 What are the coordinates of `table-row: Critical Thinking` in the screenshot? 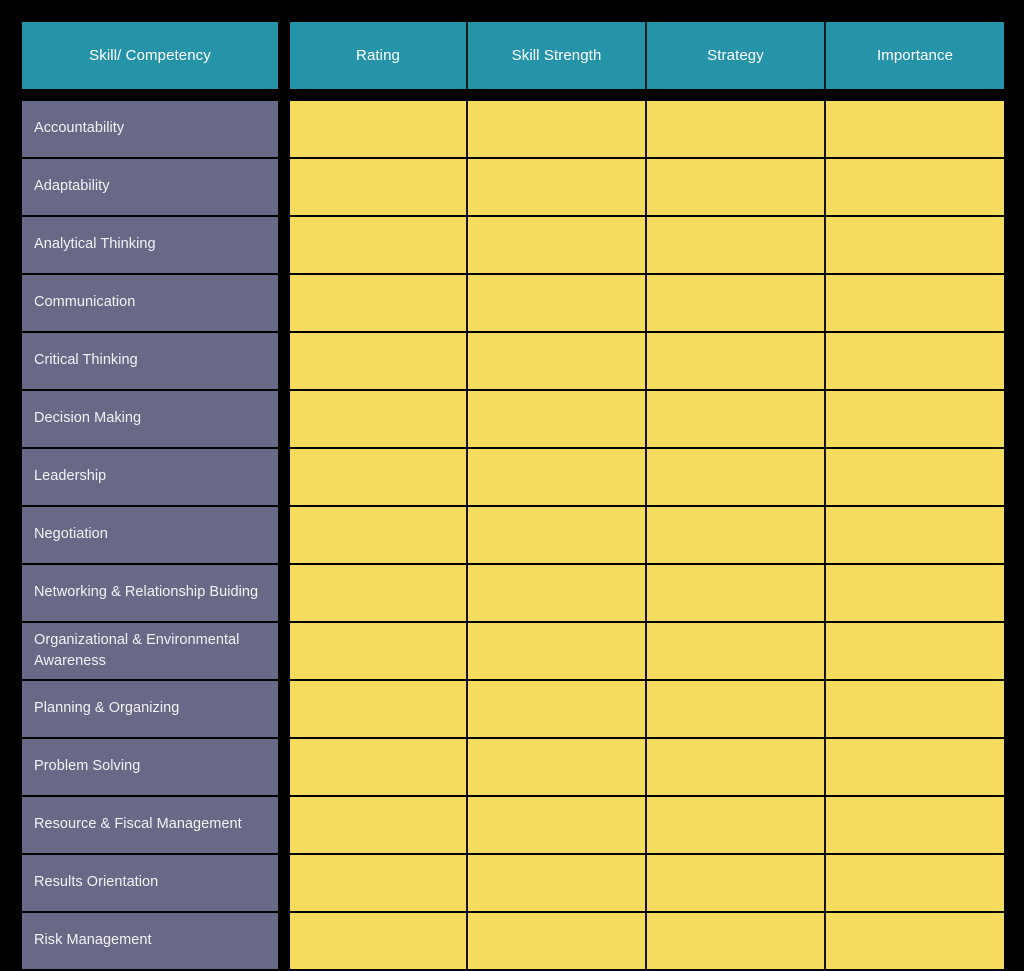 It's located at (512, 361).